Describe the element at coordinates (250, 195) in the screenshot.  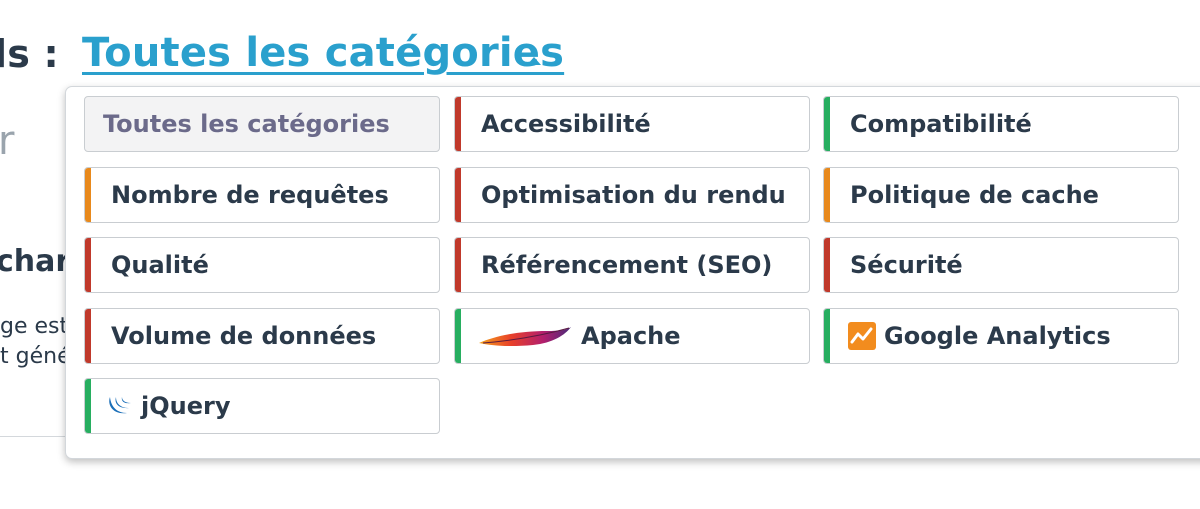
I see `category-option-label: Nombre de requêtes` at that location.